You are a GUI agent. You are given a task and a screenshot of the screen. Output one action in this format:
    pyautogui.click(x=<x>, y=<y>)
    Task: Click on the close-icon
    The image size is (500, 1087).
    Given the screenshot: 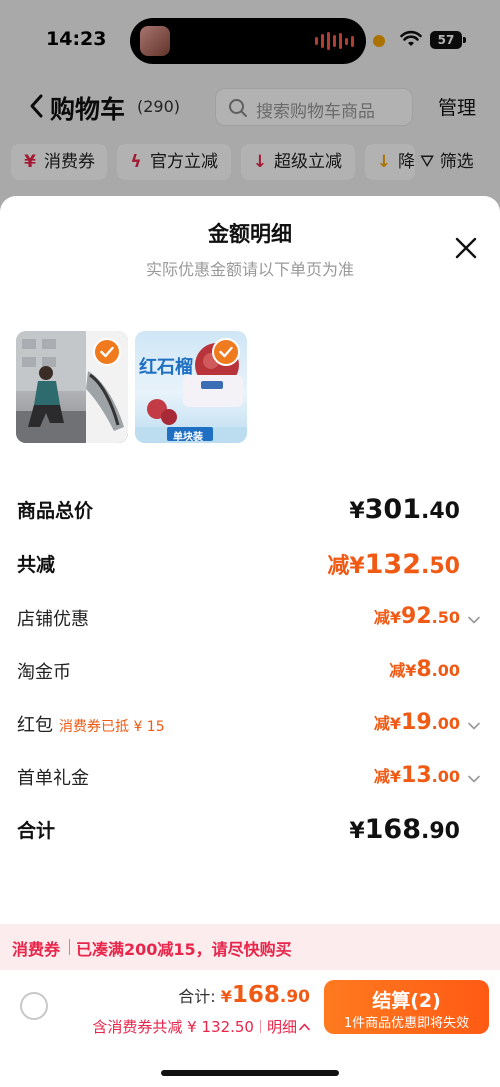 What is the action you would take?
    pyautogui.click(x=466, y=248)
    